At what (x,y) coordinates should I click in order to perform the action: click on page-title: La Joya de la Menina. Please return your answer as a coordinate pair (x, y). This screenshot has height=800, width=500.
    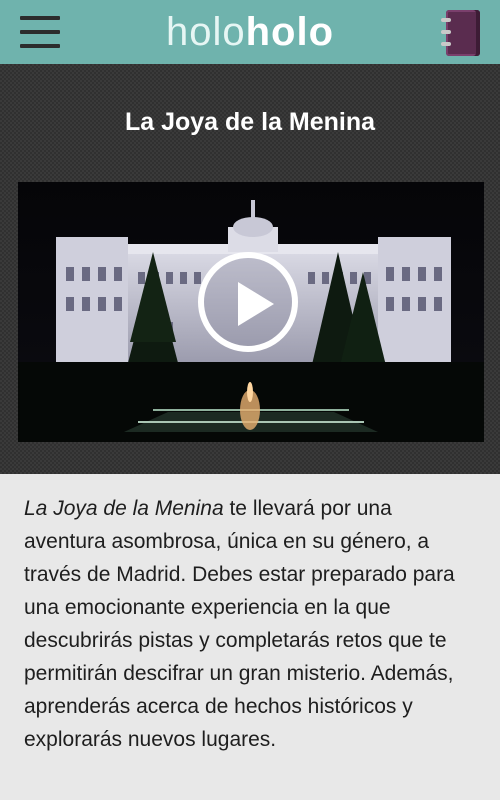
    Looking at the image, I should click on (250, 122).